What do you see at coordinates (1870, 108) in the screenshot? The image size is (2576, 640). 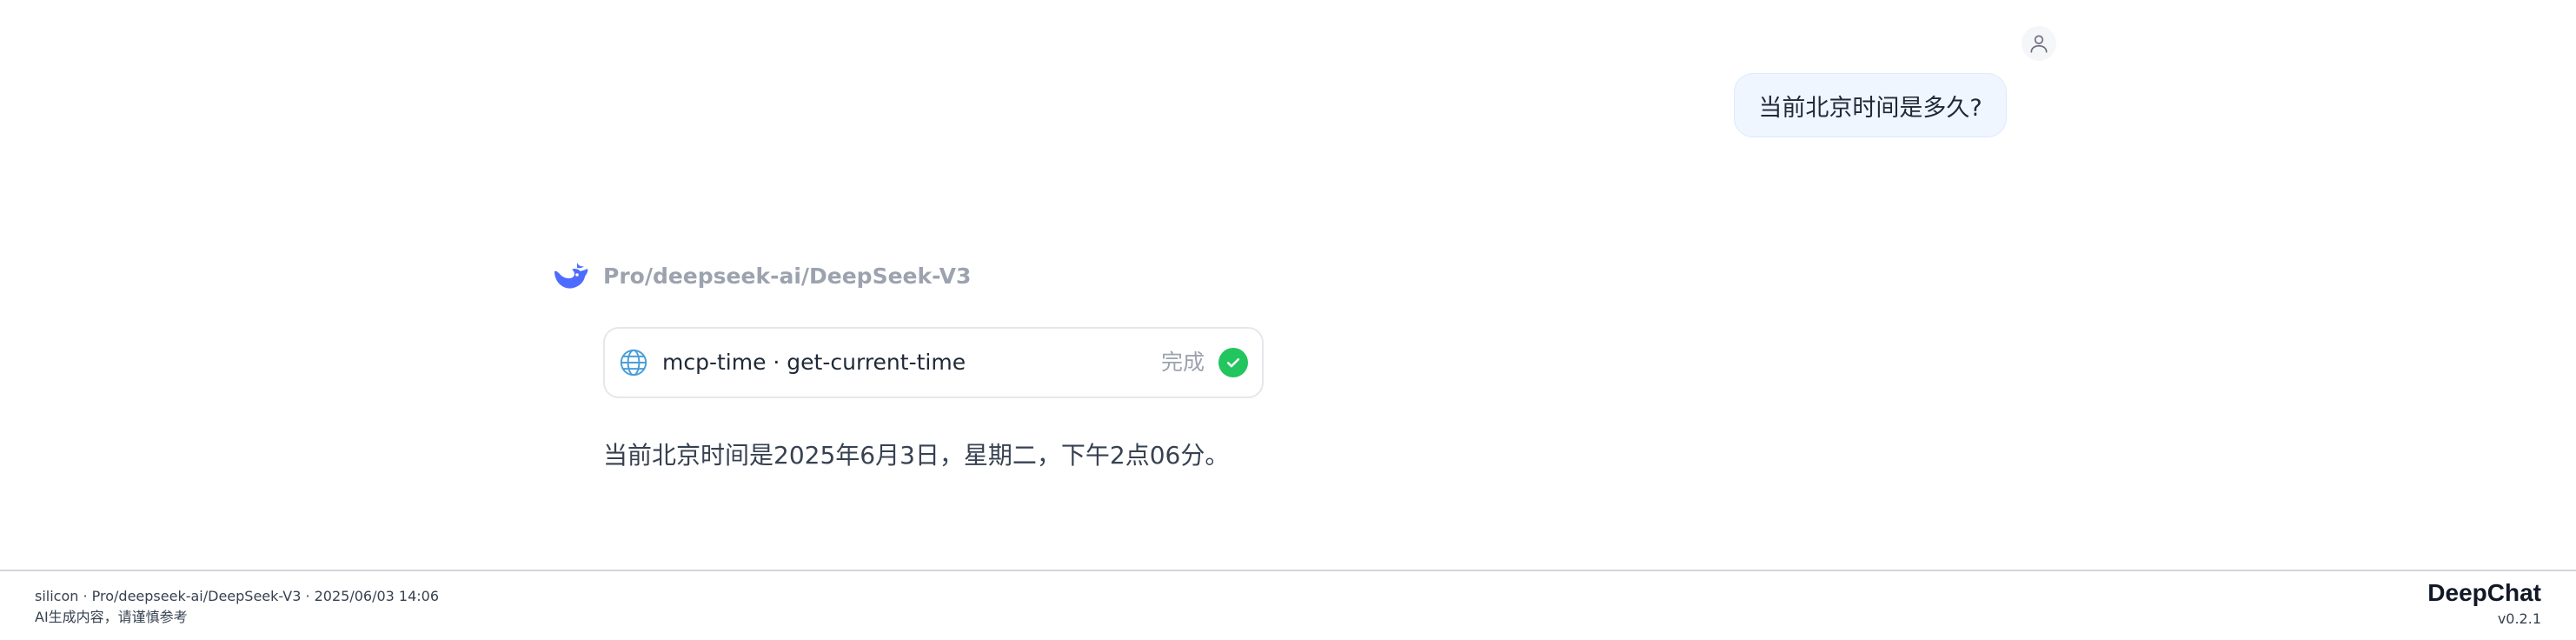 I see `user-message-text: 当前北京时间是多久?` at bounding box center [1870, 108].